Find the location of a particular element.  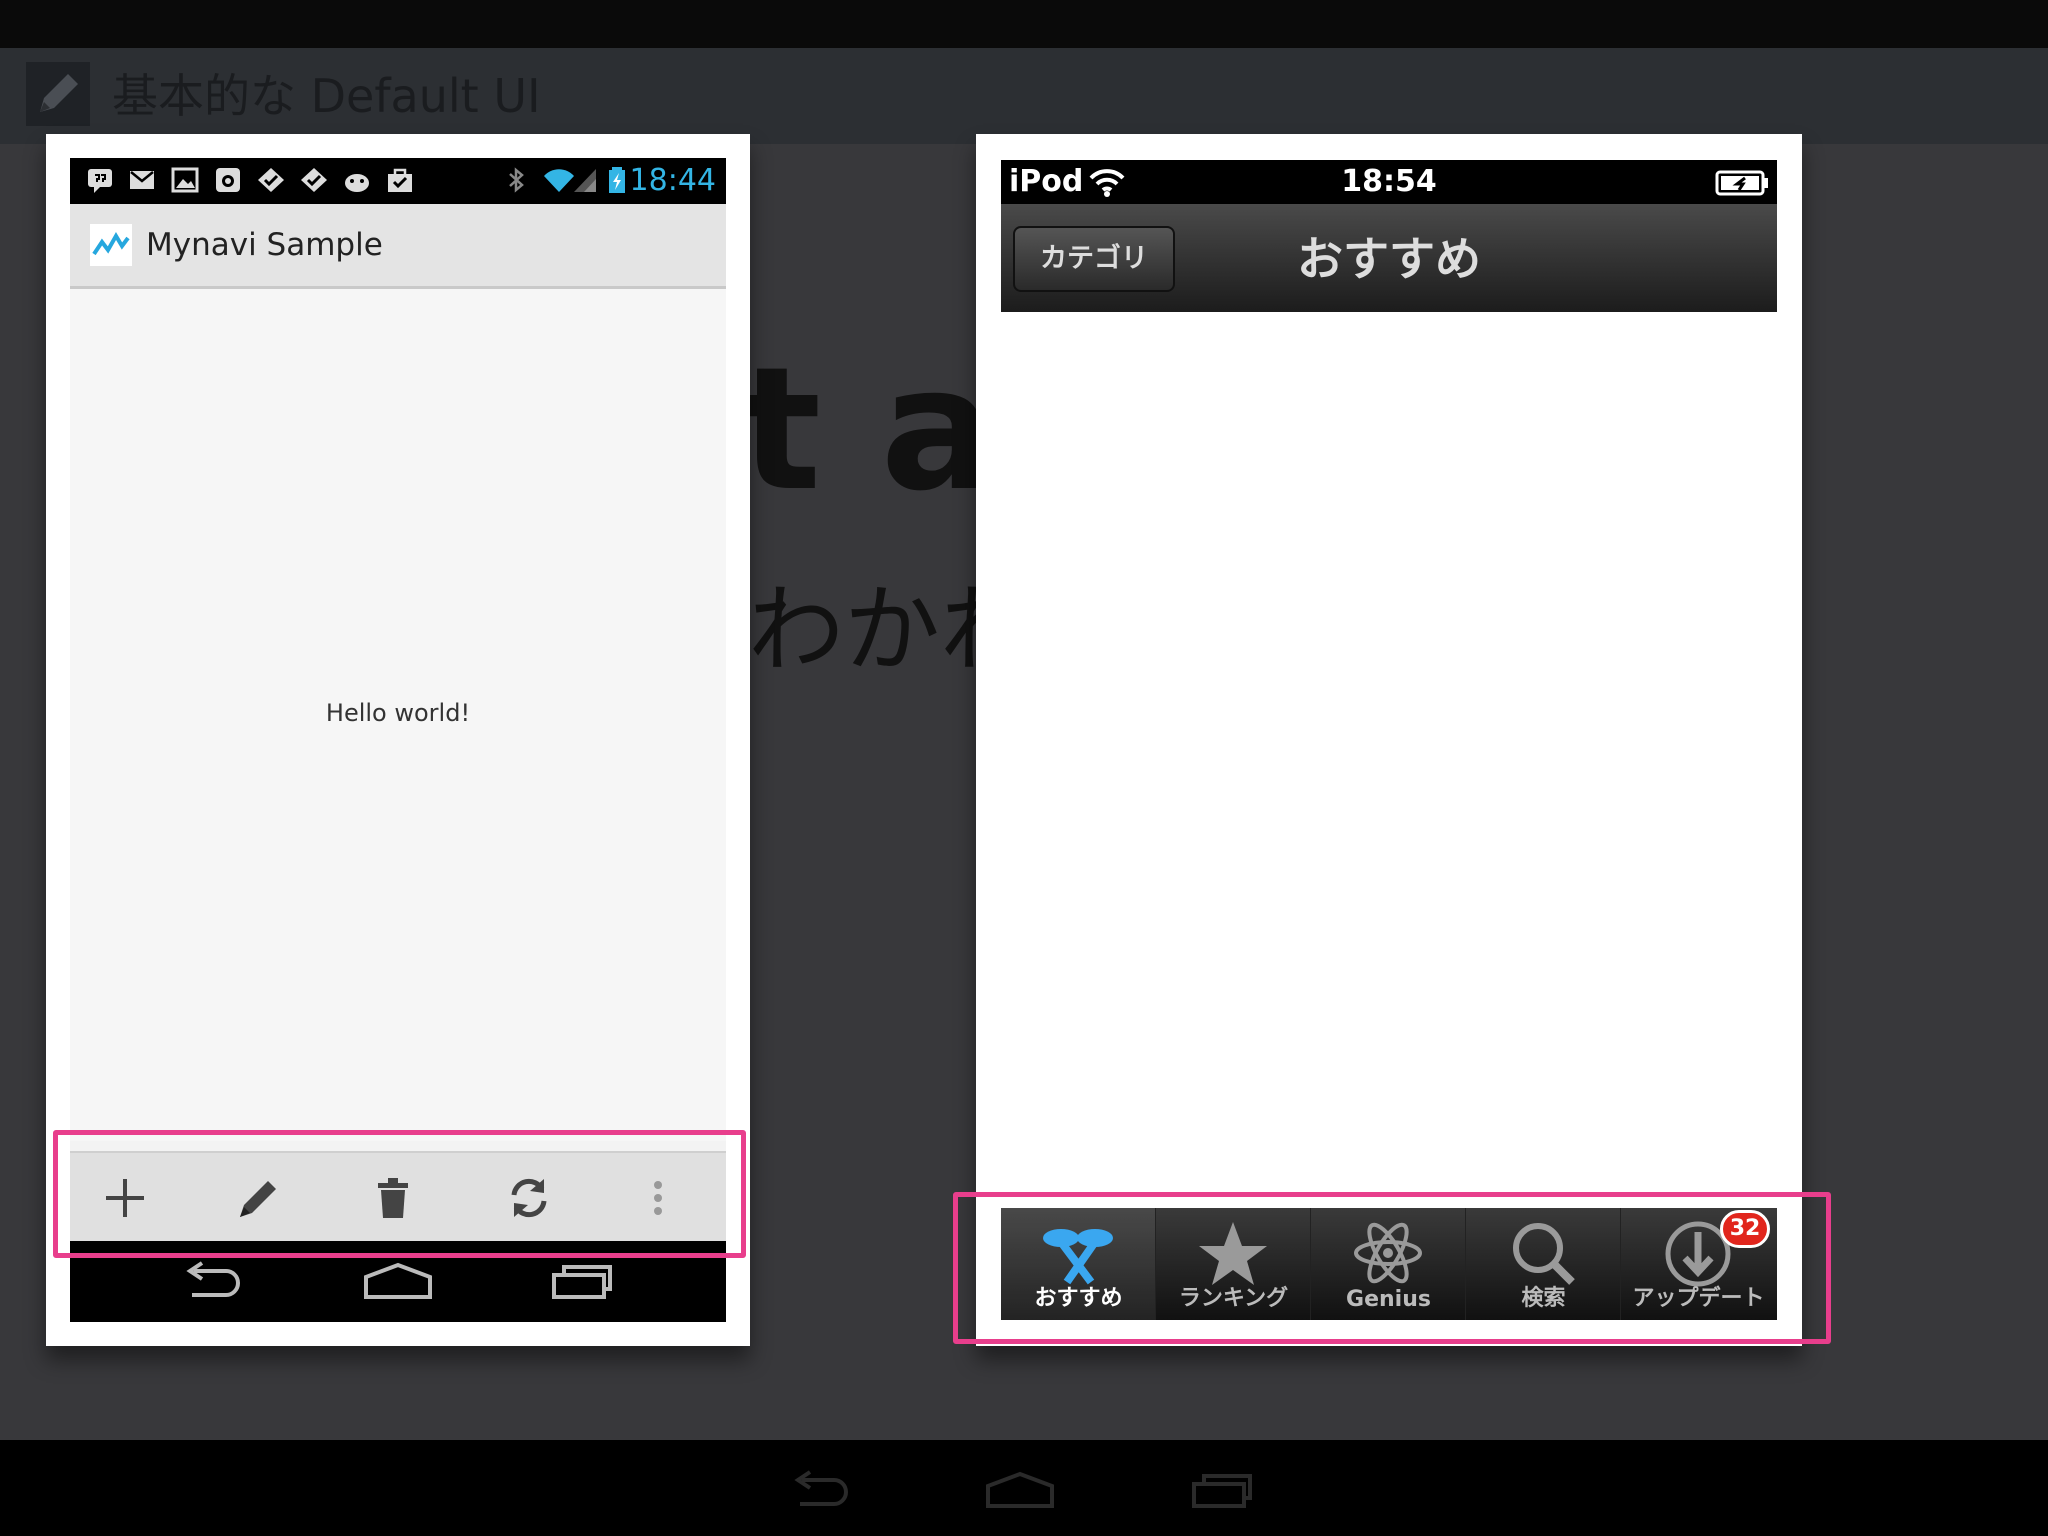

android-status-bar: 18:44 is located at coordinates (398, 181).